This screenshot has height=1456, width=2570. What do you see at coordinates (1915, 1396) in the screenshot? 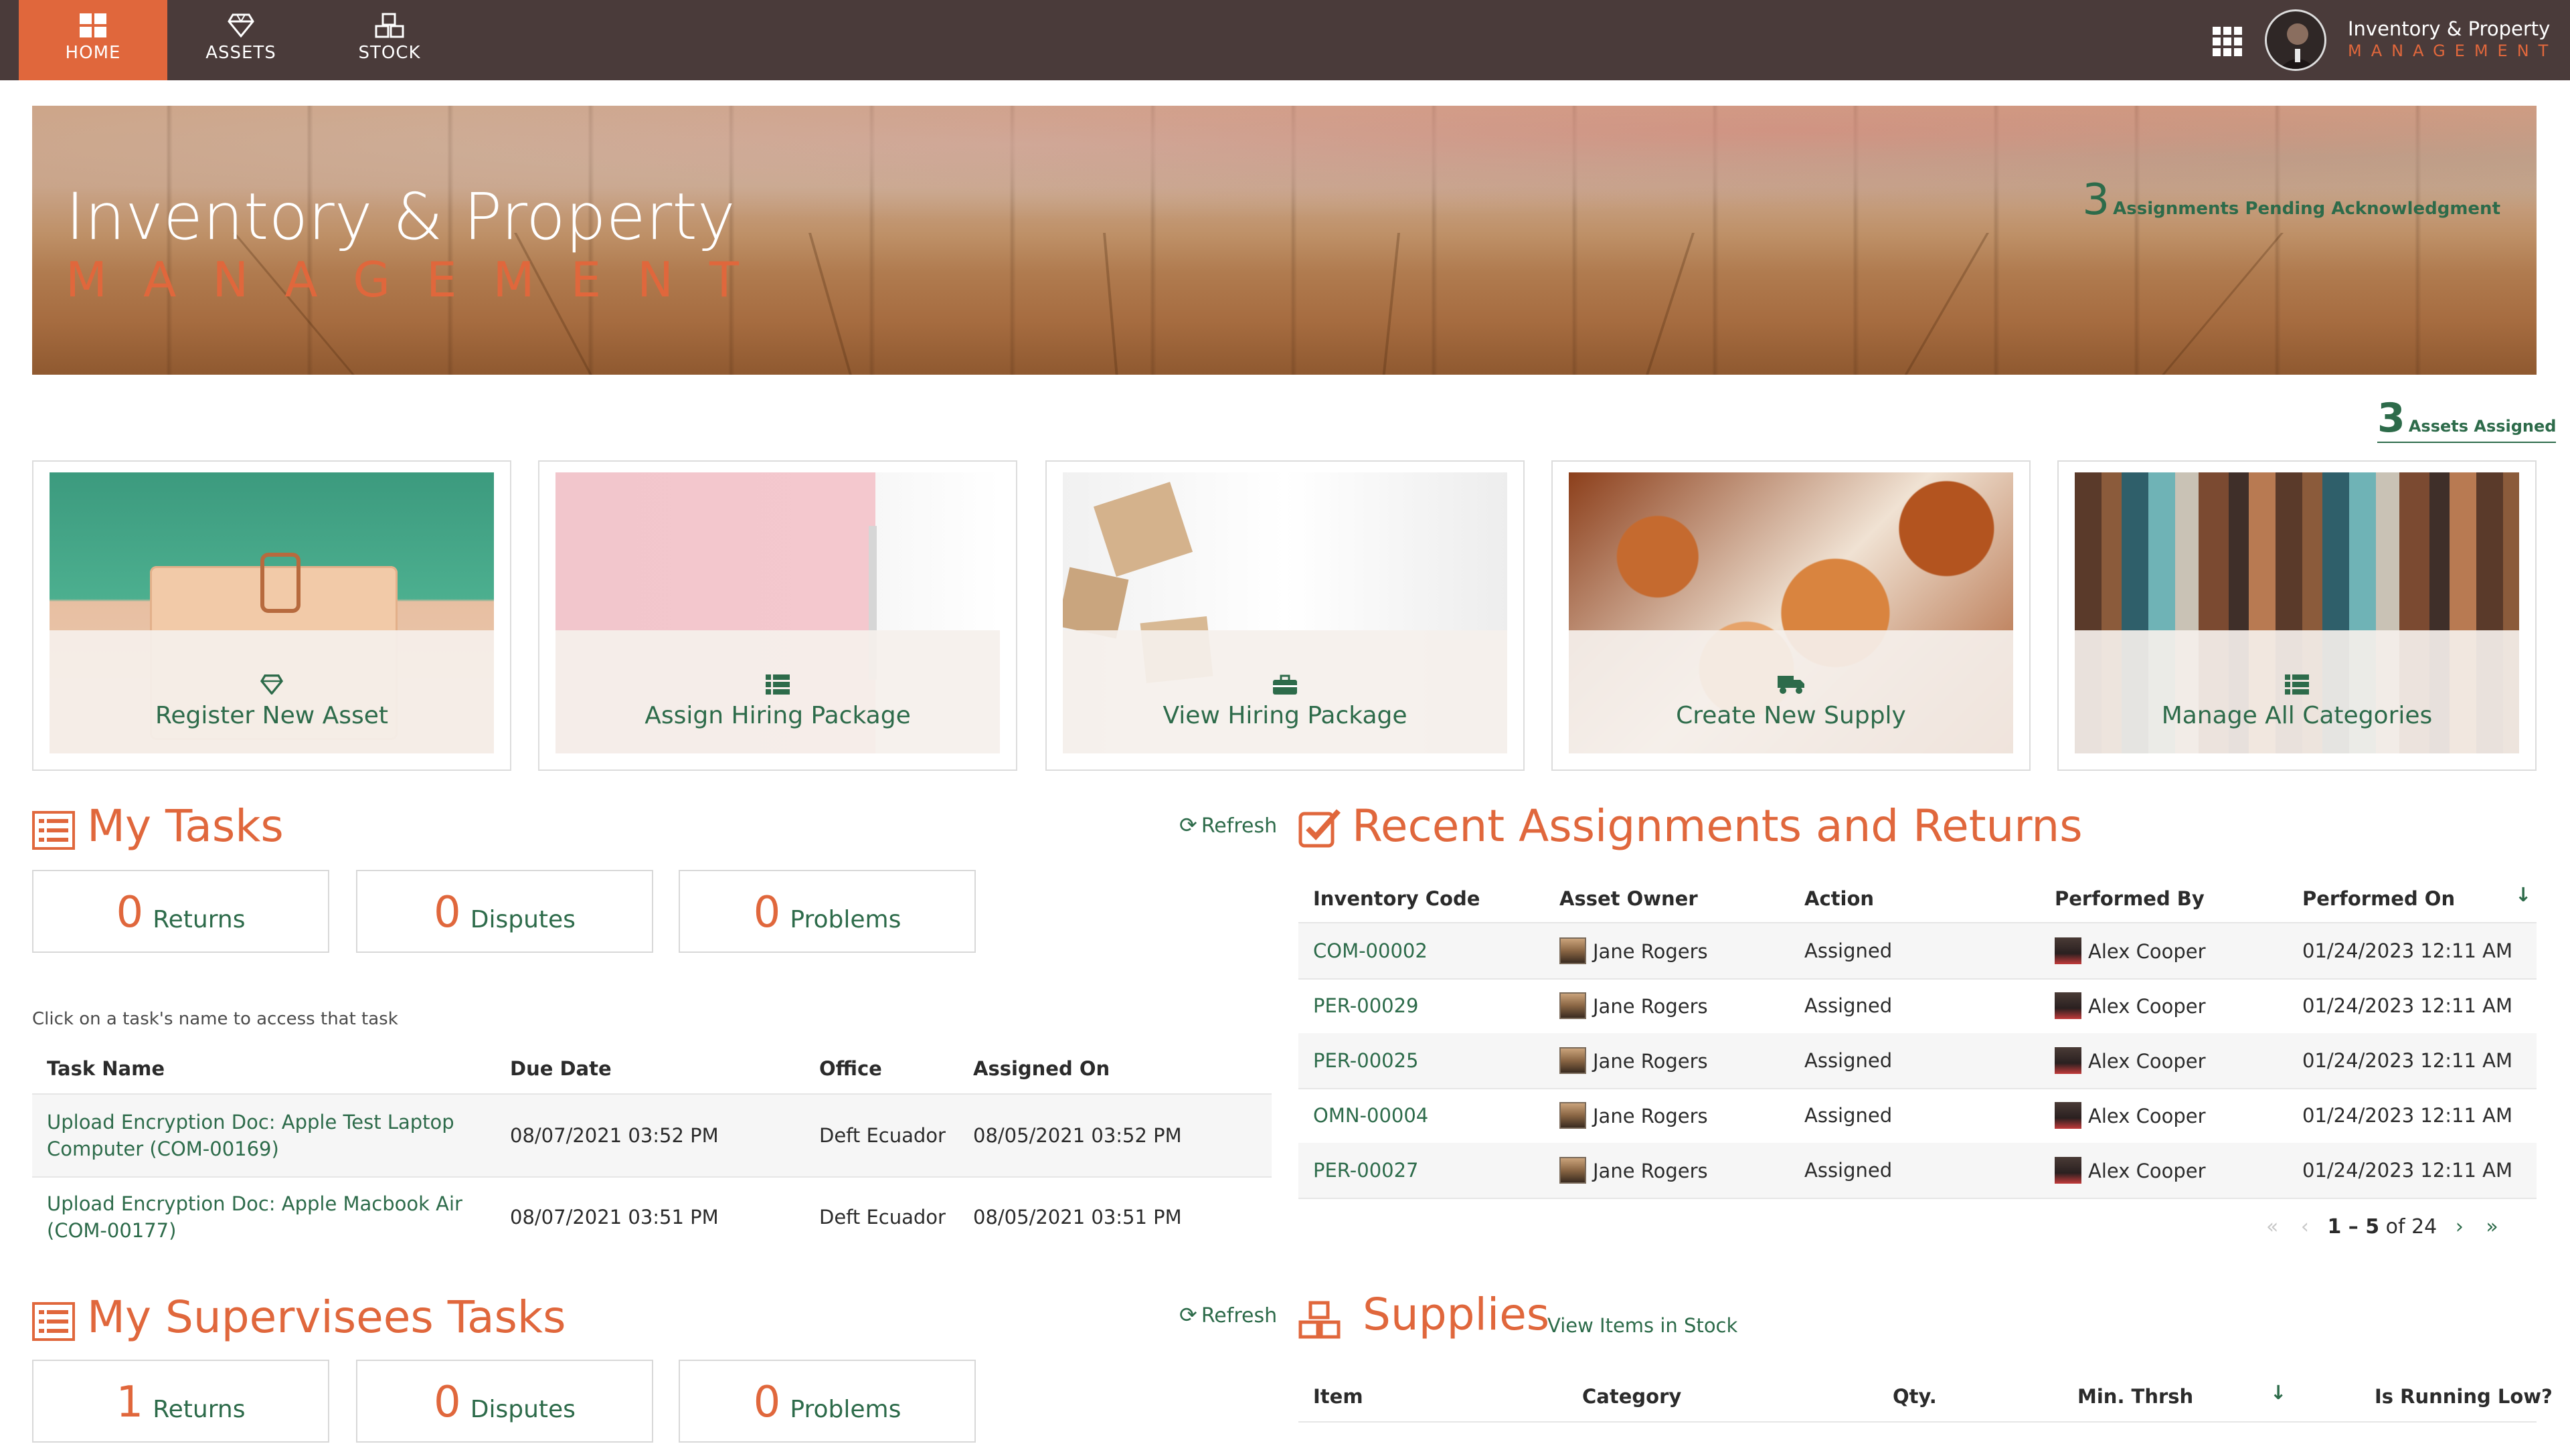
I see `col-qty: Qty.` at bounding box center [1915, 1396].